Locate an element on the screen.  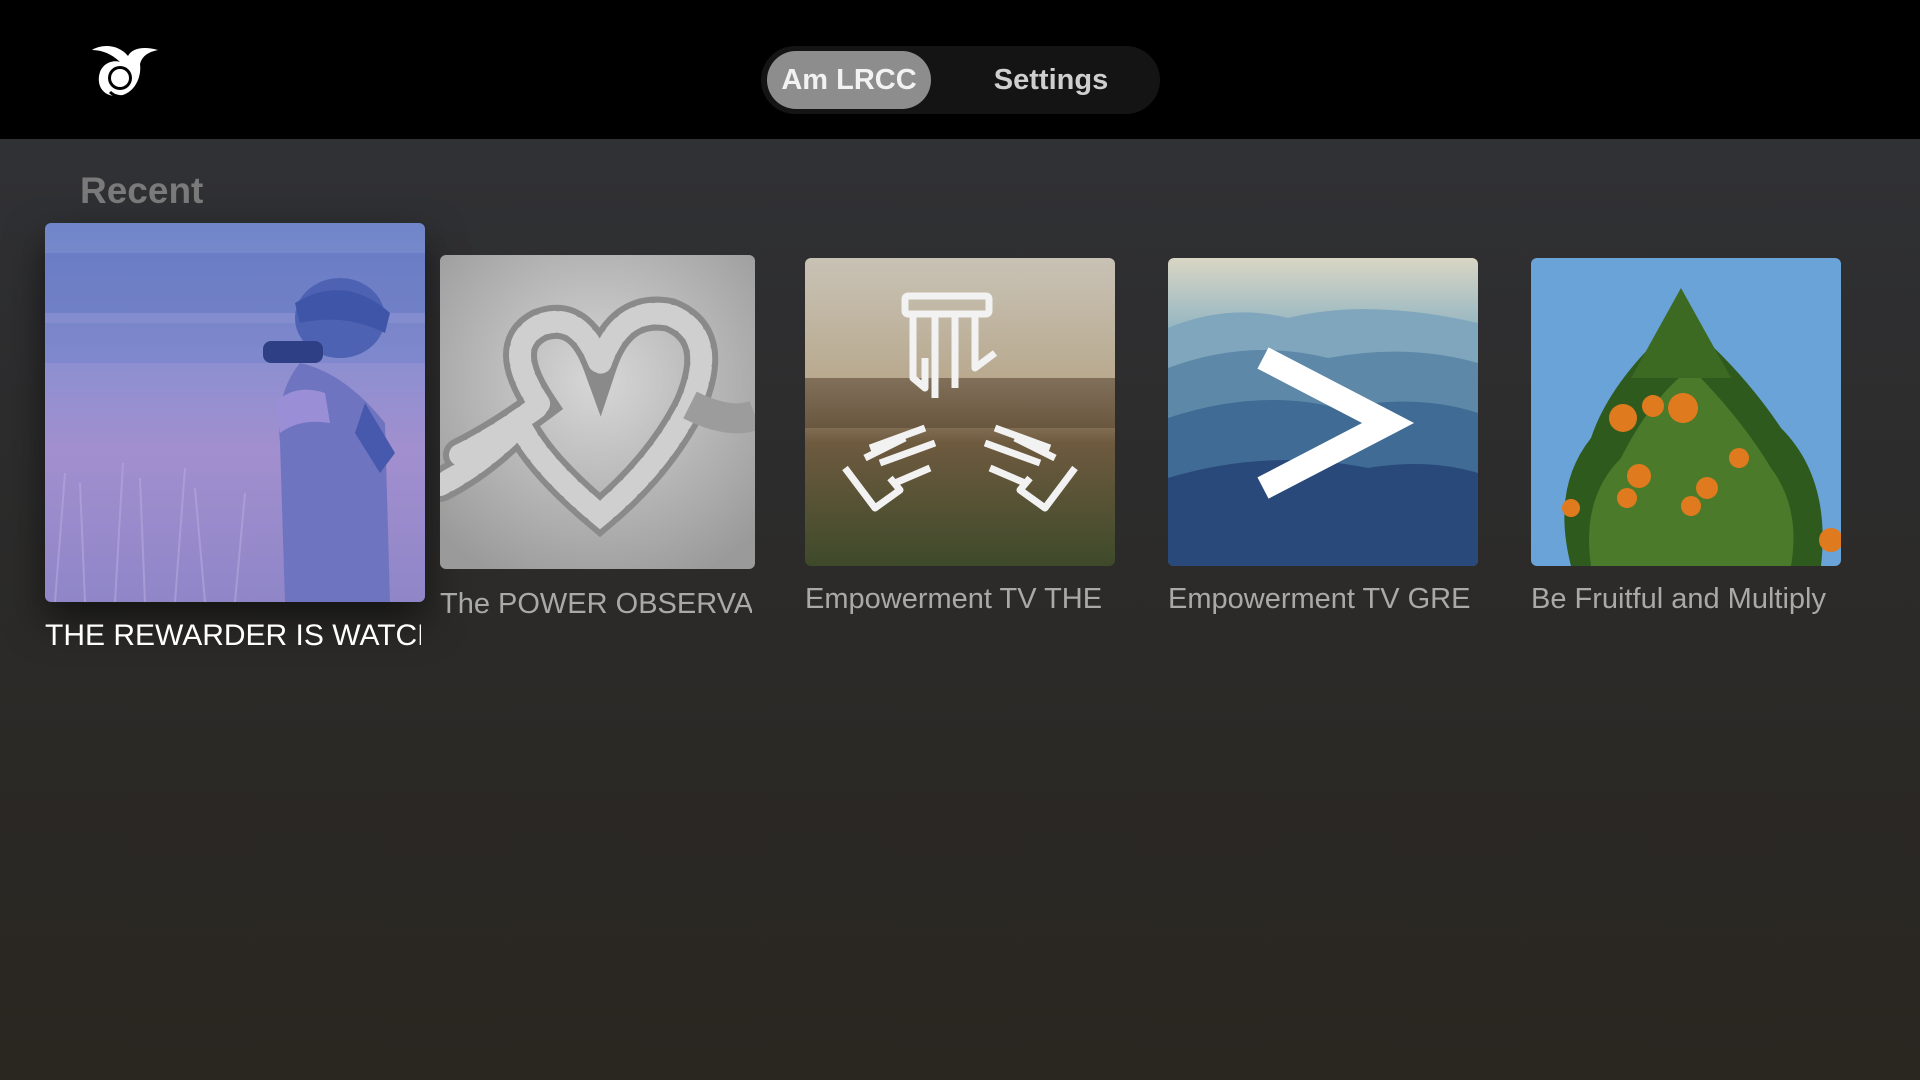
top-bar: Am LRCC Settings is located at coordinates (960, 69).